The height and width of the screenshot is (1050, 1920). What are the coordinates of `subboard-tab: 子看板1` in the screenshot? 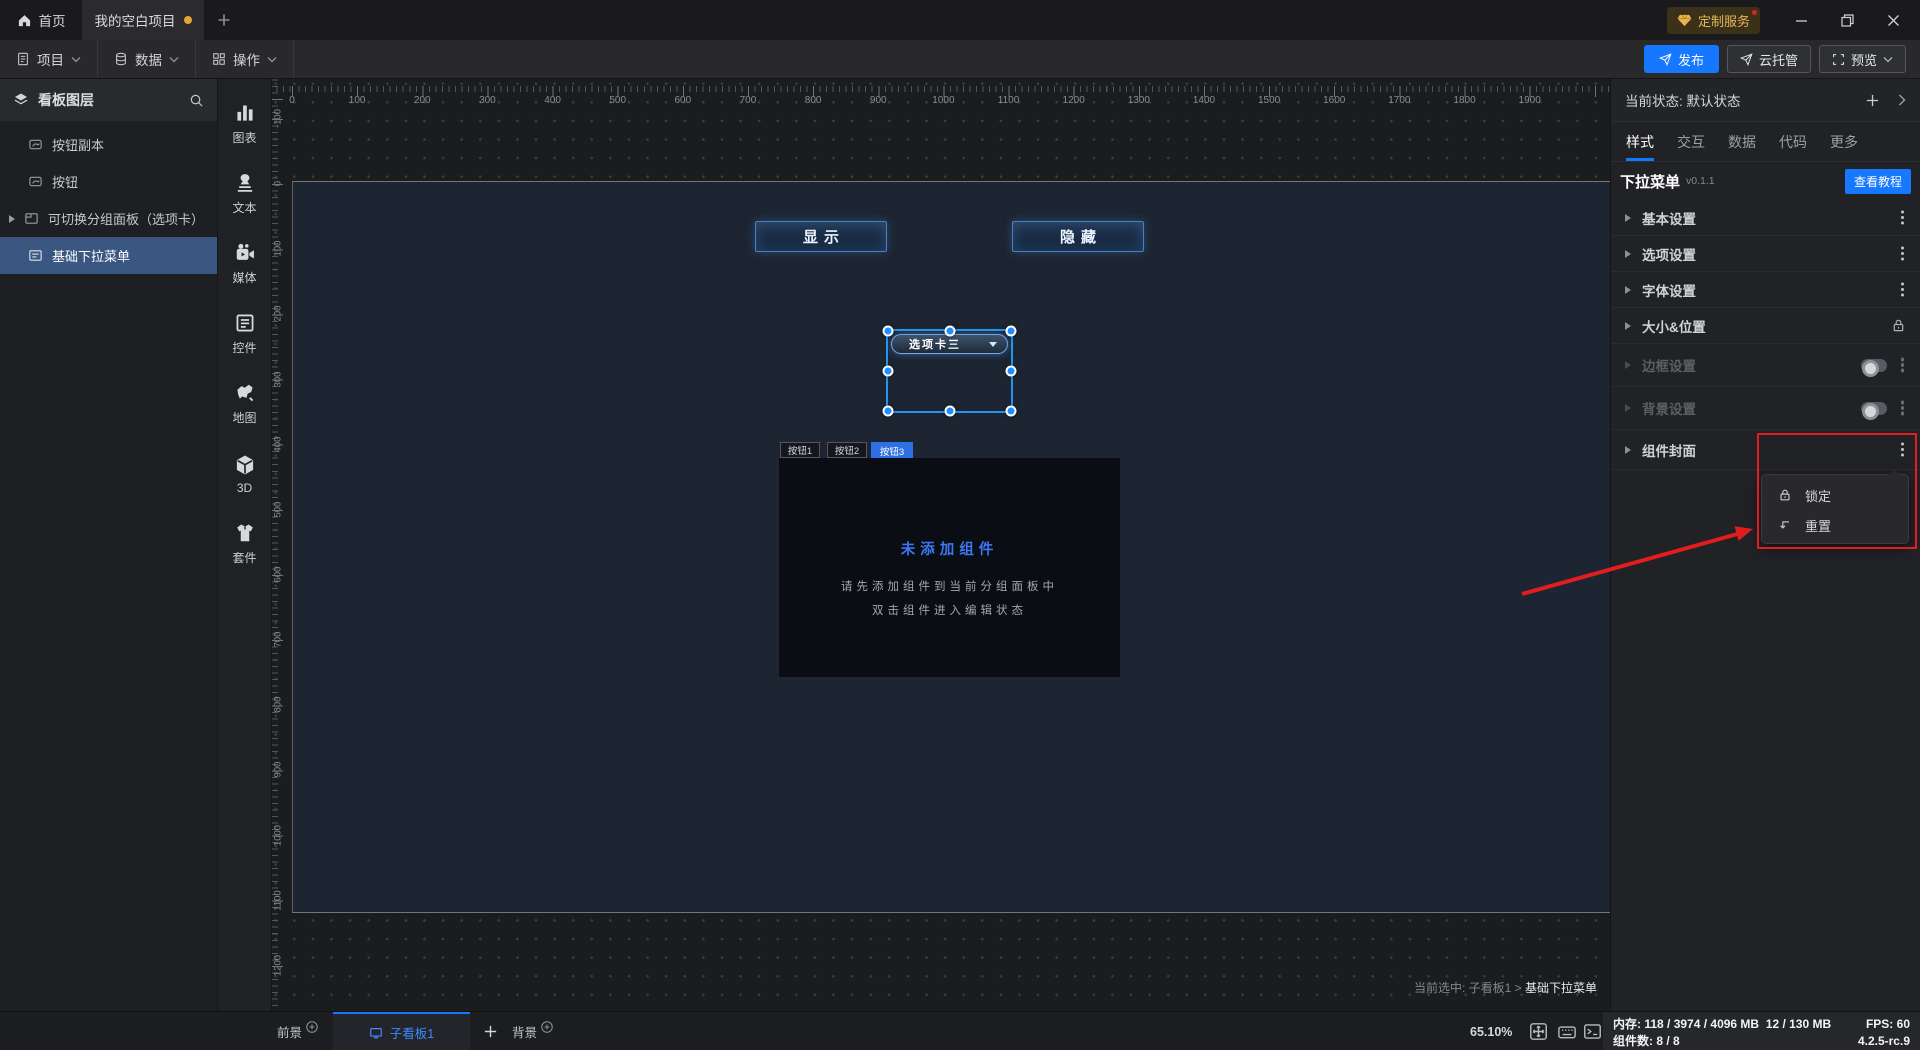 It's located at (401, 1031).